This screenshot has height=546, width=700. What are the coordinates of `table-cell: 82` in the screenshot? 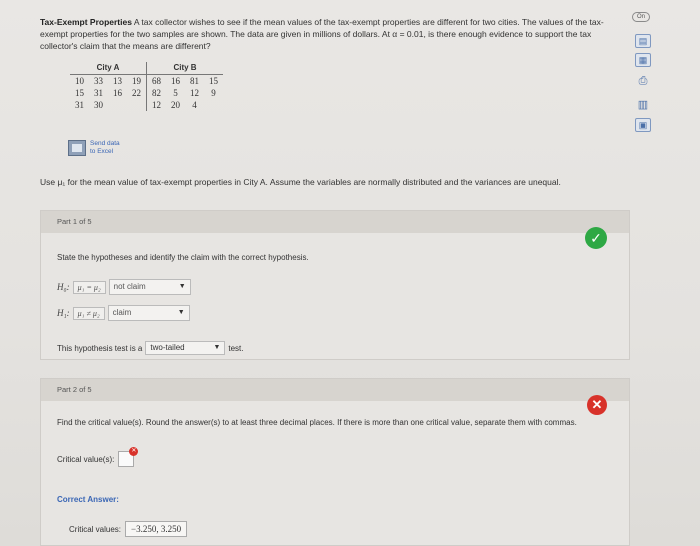 It's located at (156, 93).